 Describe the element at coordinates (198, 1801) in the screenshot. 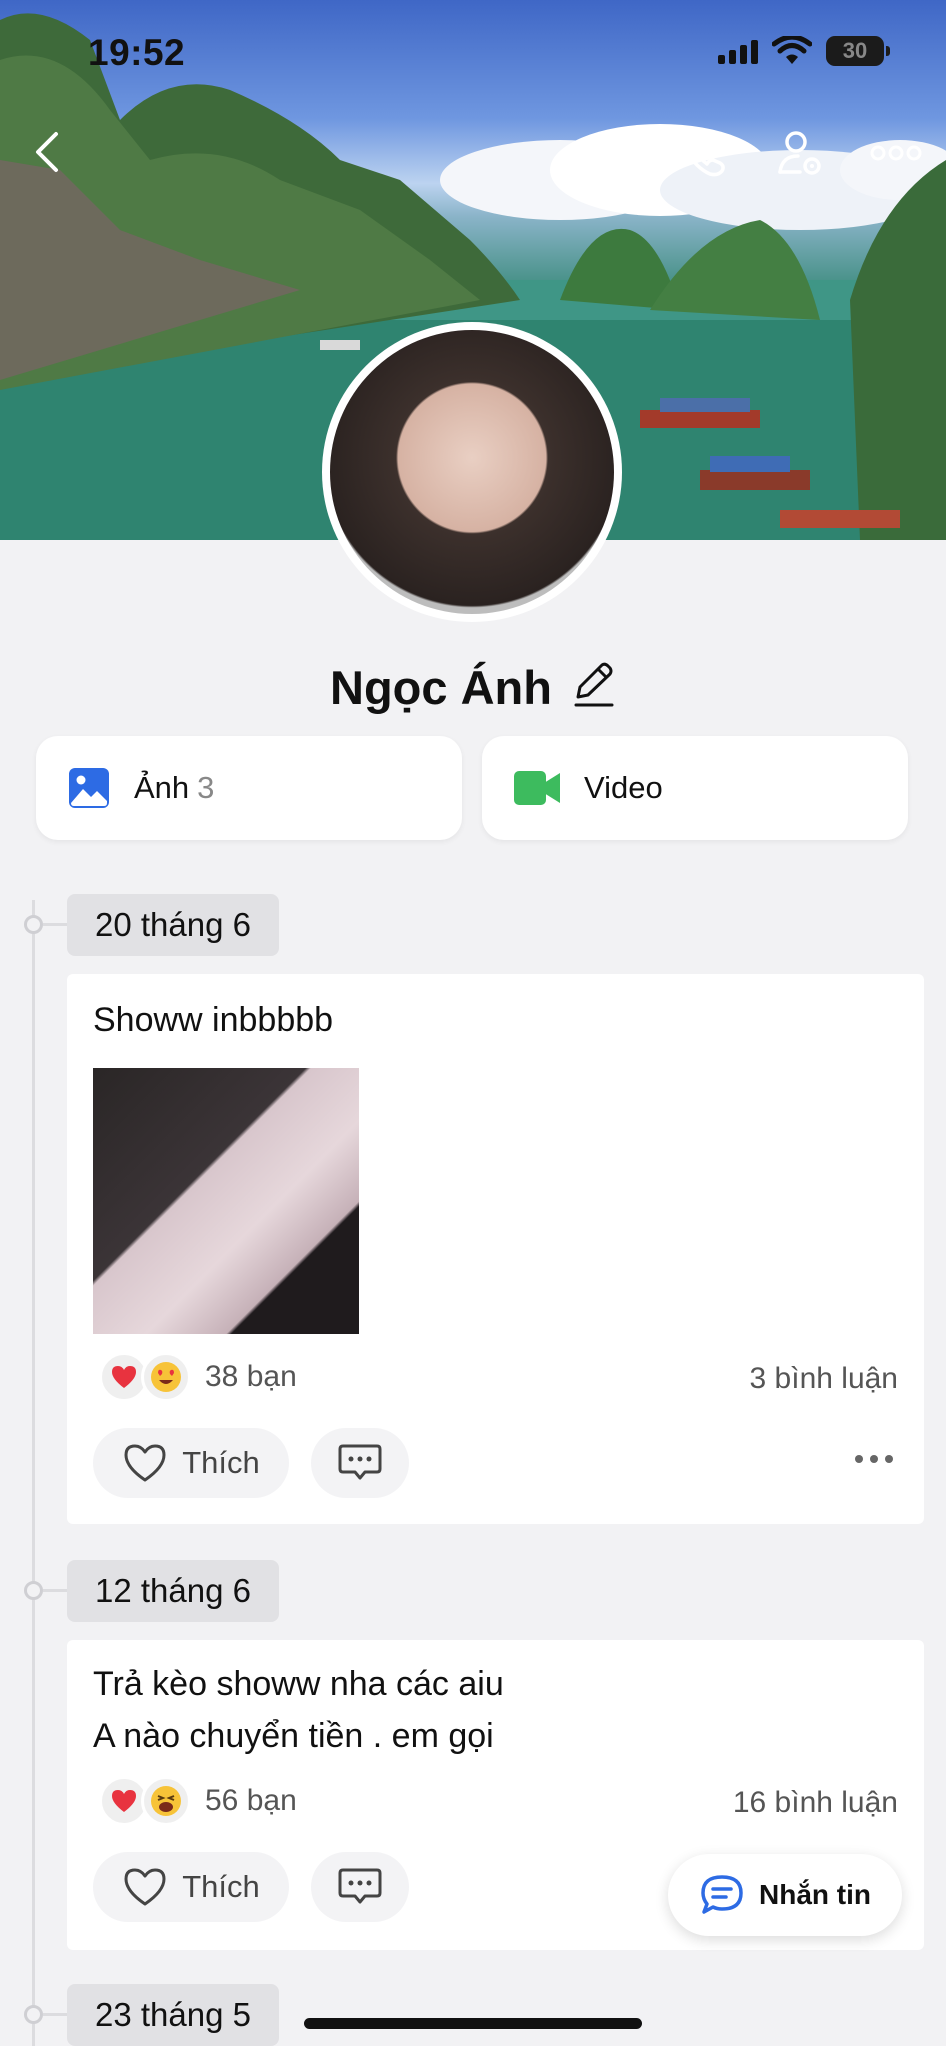

I see `reactions: 56 bạn` at that location.